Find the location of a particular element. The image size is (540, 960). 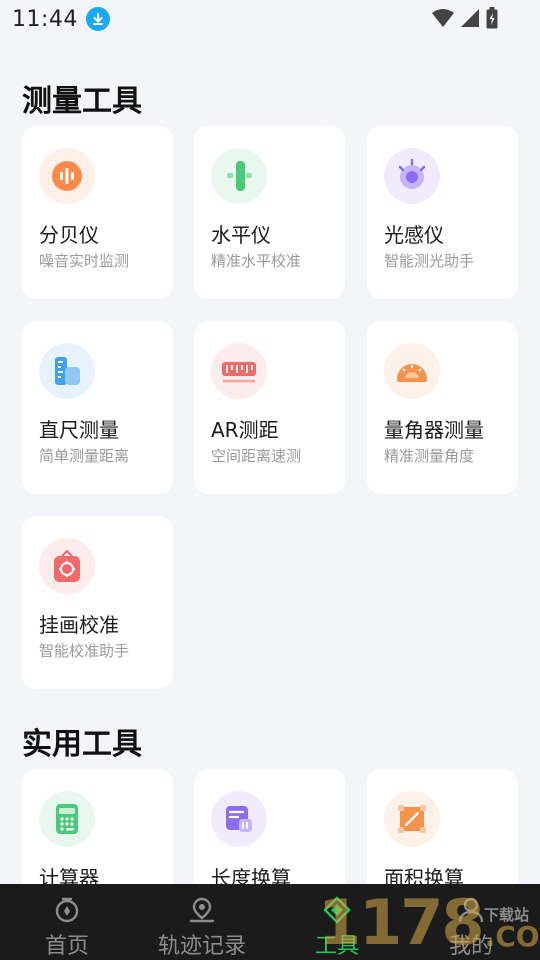

watermark-site: 下载站 is located at coordinates (507, 915).